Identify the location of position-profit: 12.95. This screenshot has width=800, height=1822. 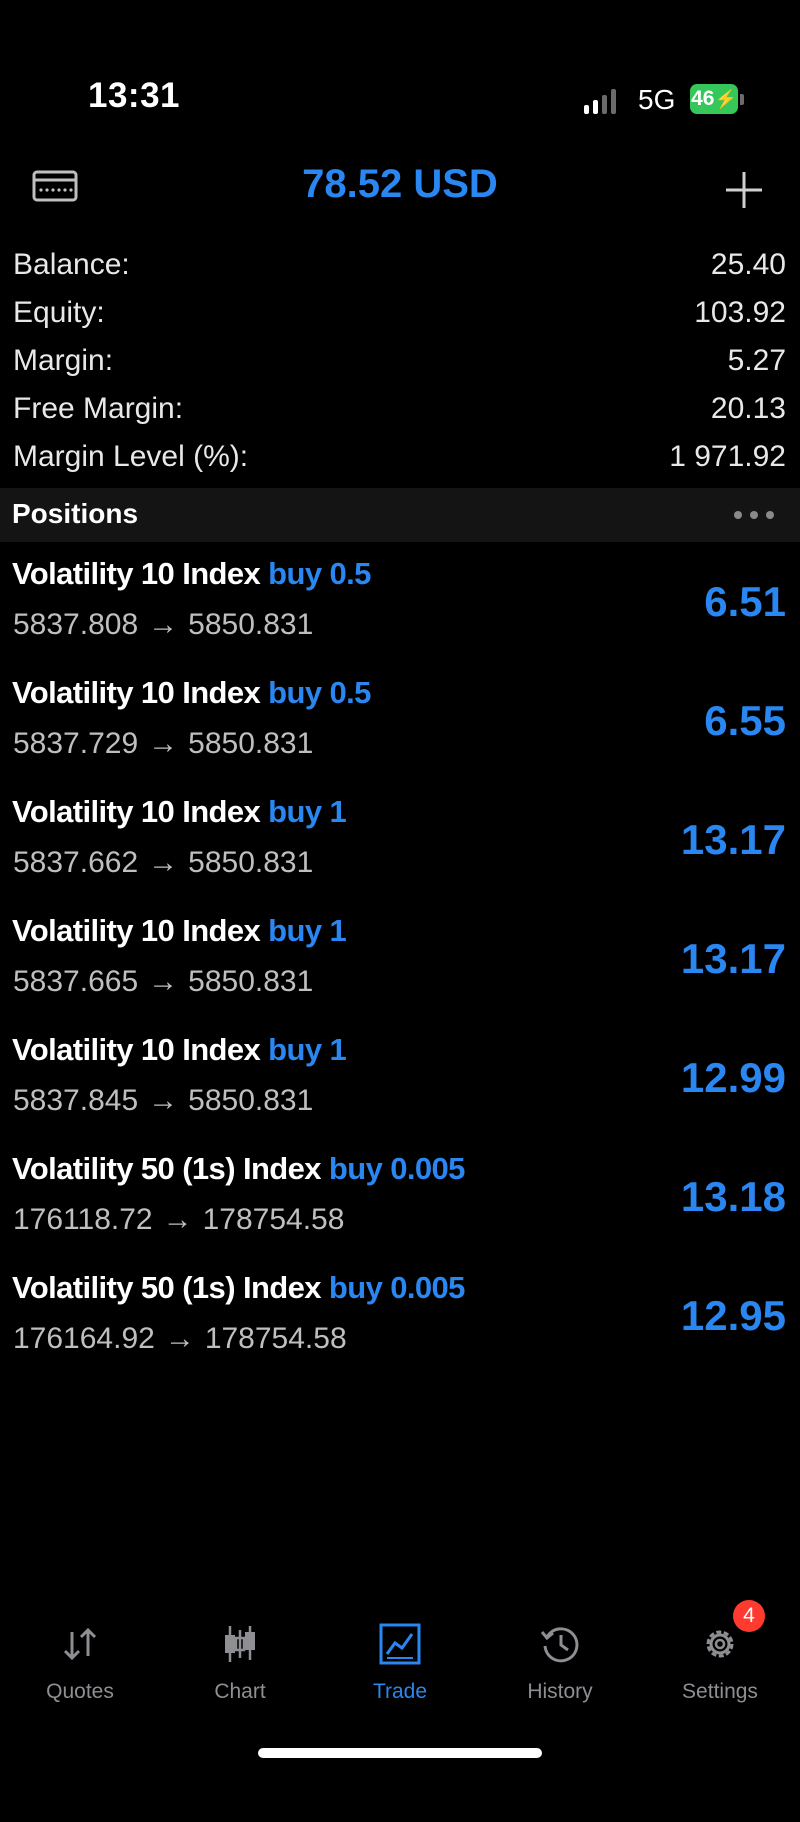
(733, 1315).